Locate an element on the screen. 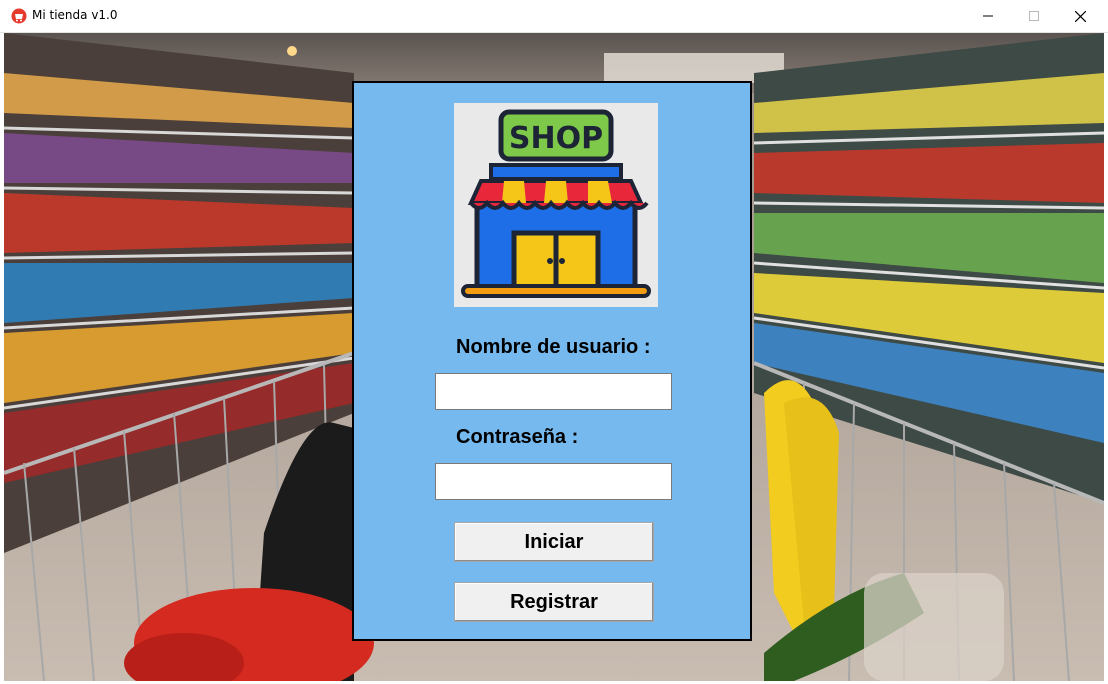 This screenshot has width=1108, height=684. register-button: Registrar is located at coordinates (554, 602).